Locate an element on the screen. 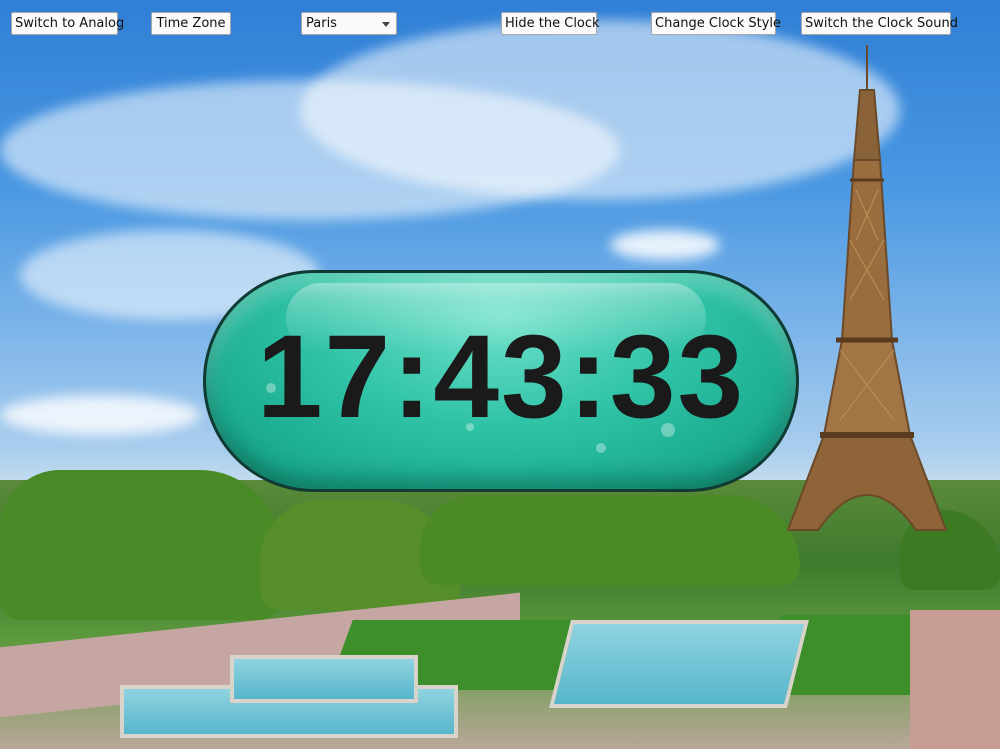 This screenshot has width=1000, height=749. eiffel-tower-icon is located at coordinates (867, 288).